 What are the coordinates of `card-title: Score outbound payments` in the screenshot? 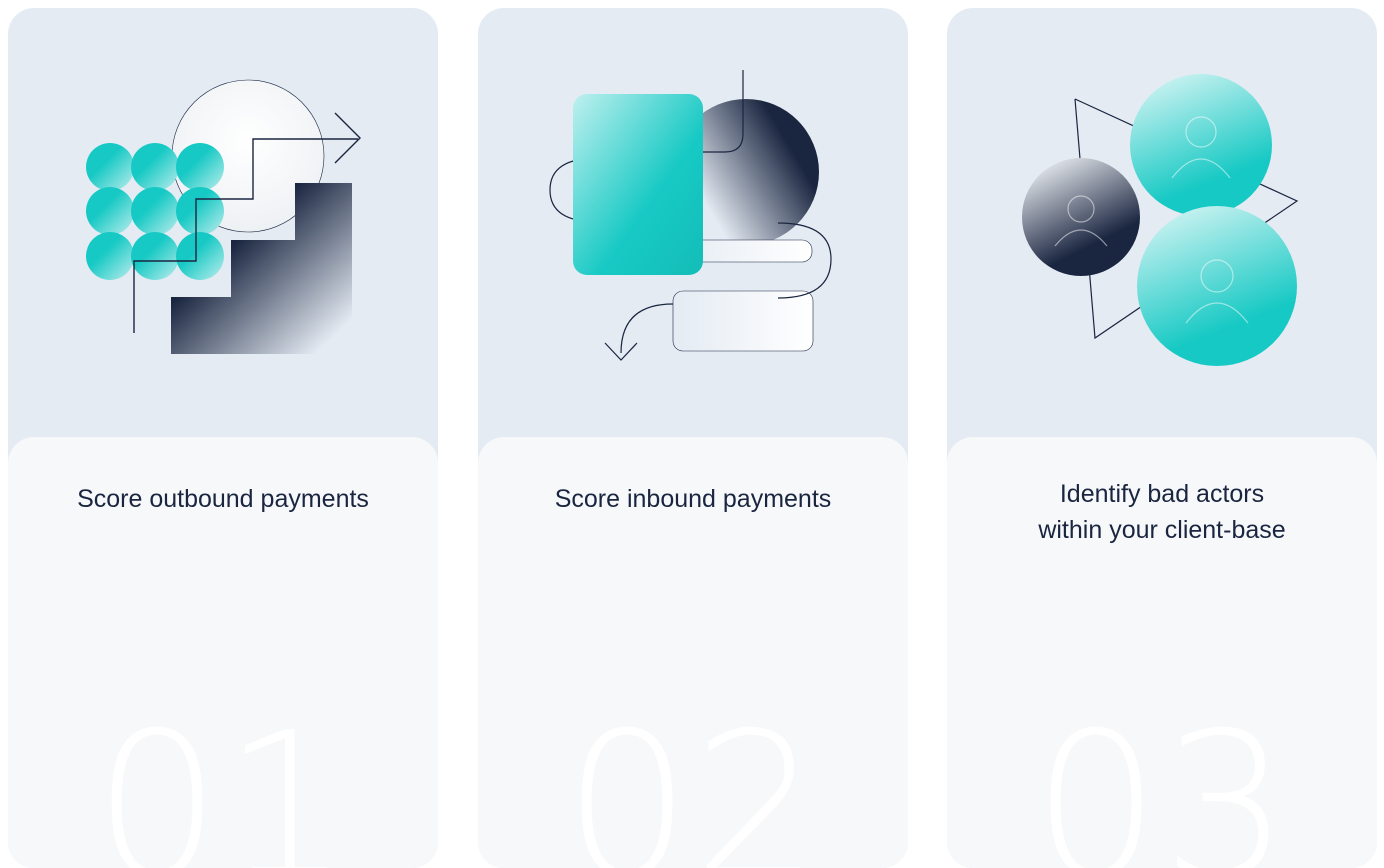 It's located at (223, 499).